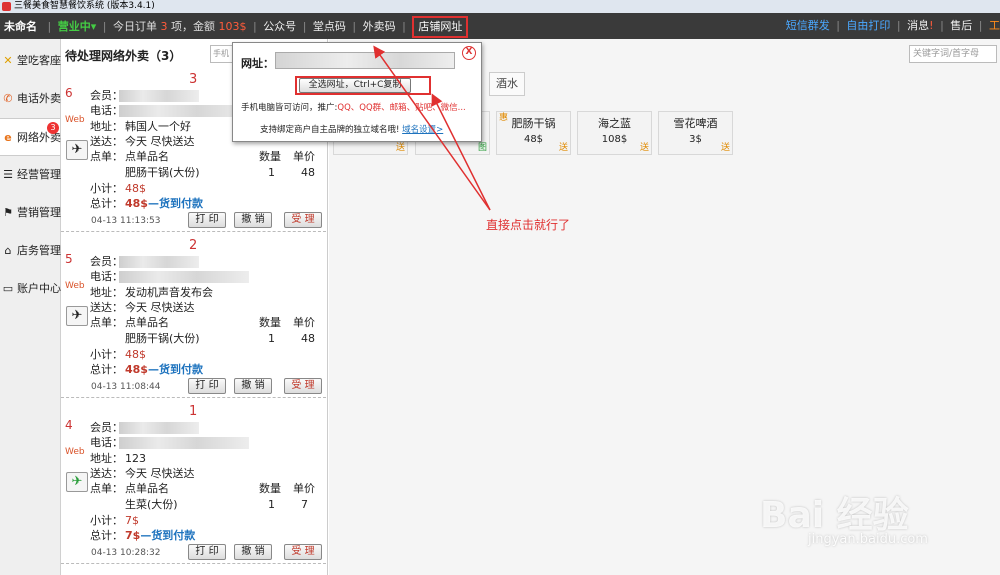  What do you see at coordinates (469, 53) in the screenshot?
I see `close-icon: X` at bounding box center [469, 53].